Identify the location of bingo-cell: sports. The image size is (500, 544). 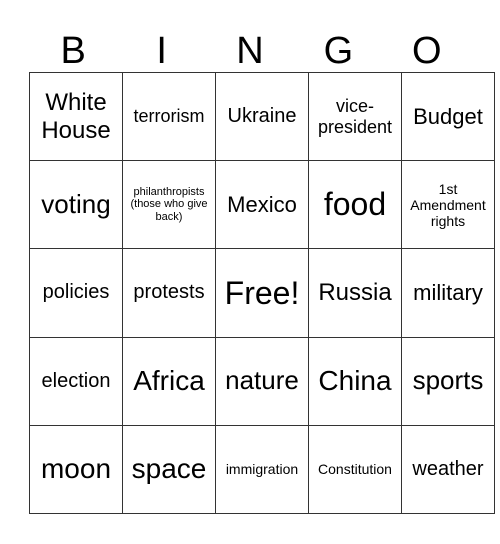
(448, 381).